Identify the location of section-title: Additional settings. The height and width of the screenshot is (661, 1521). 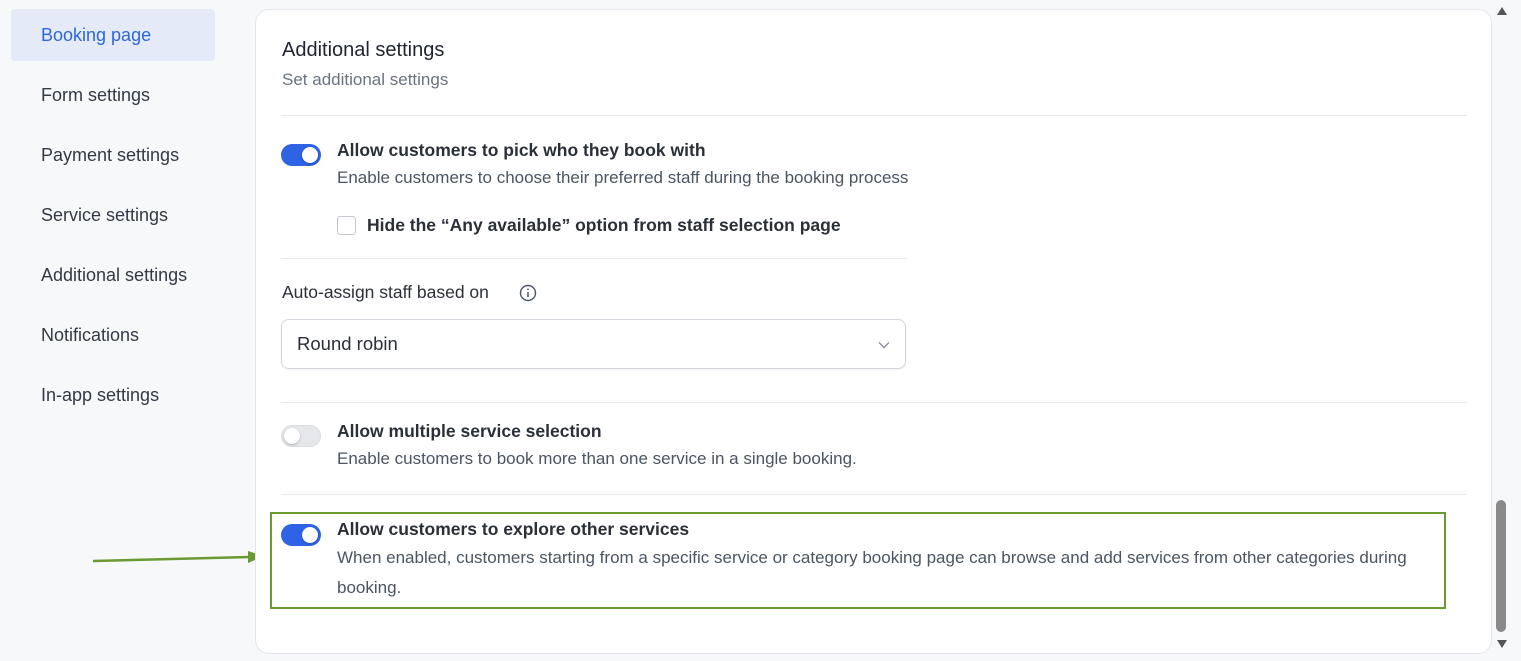
(363, 50).